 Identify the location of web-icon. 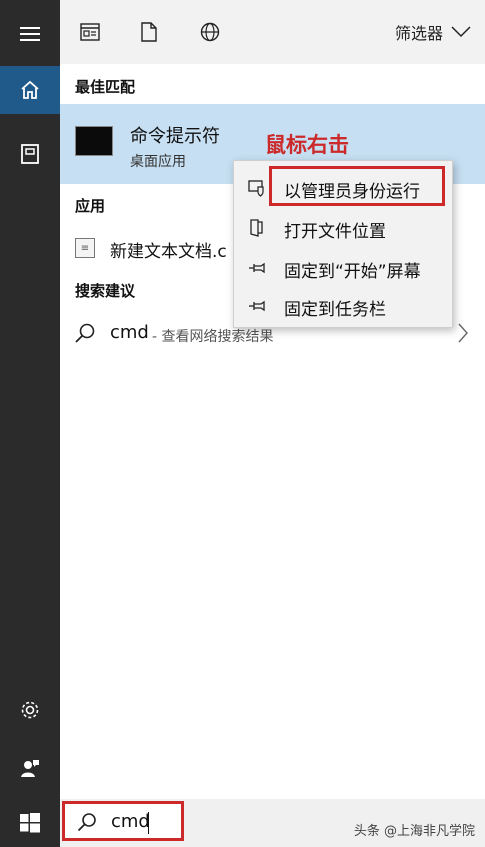
(210, 32).